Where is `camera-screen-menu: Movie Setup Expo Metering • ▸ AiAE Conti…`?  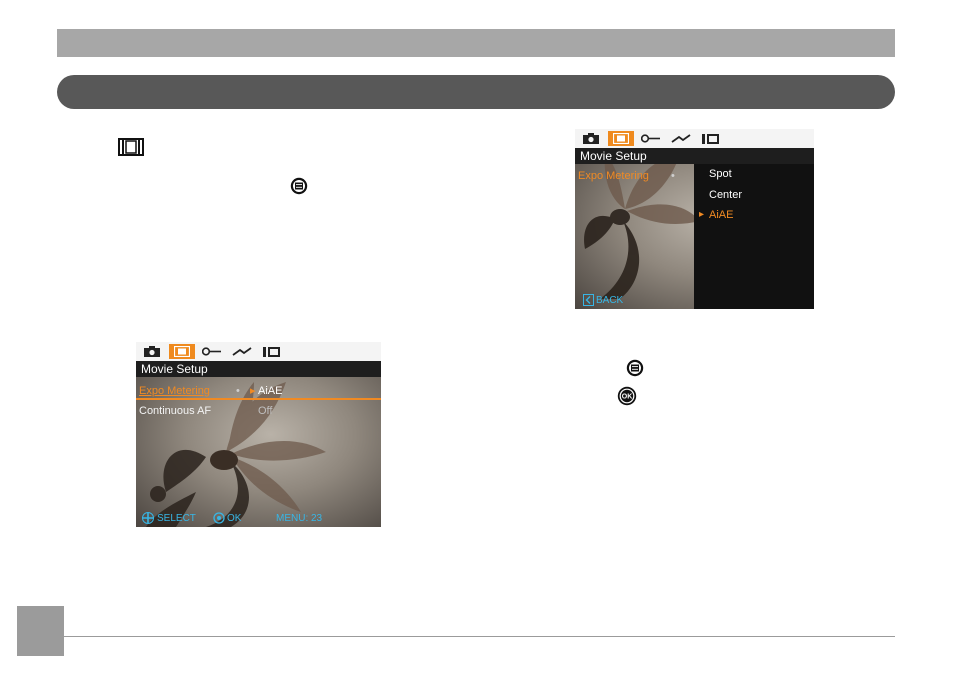
camera-screen-menu: Movie Setup Expo Metering • ▸ AiAE Conti… is located at coordinates (258, 434).